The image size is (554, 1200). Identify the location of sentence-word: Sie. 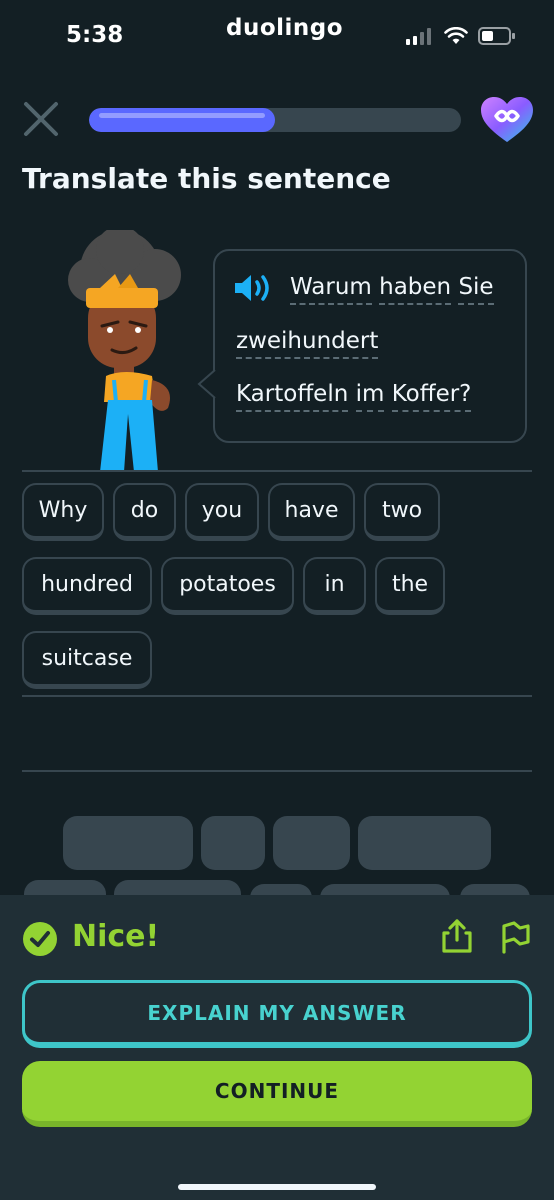
(476, 289).